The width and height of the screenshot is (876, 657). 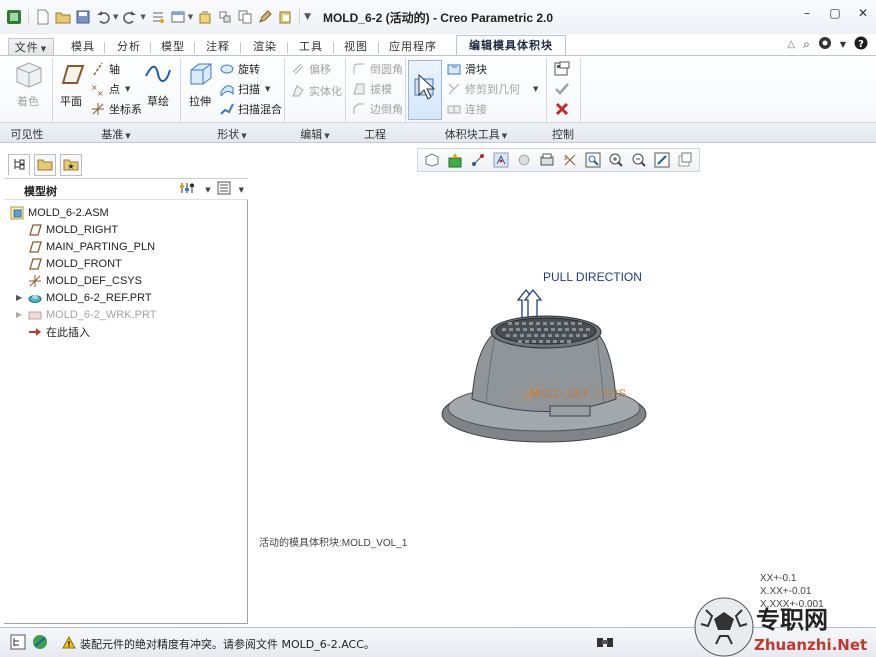 I want to click on assembly-icon, so click(x=17, y=213).